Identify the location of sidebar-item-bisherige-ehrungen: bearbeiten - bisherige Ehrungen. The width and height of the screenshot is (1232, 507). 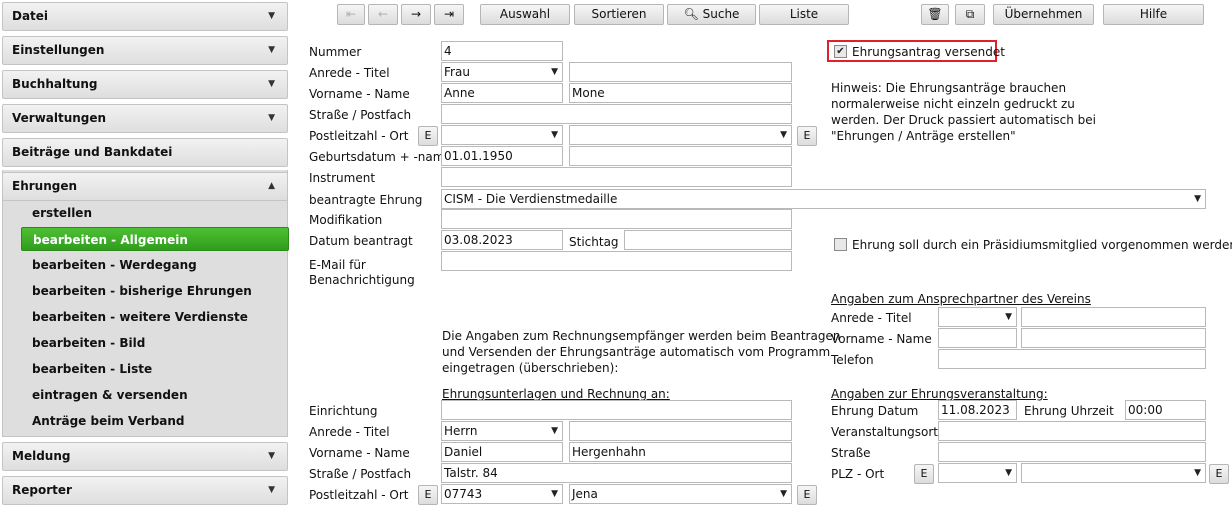
(155, 291).